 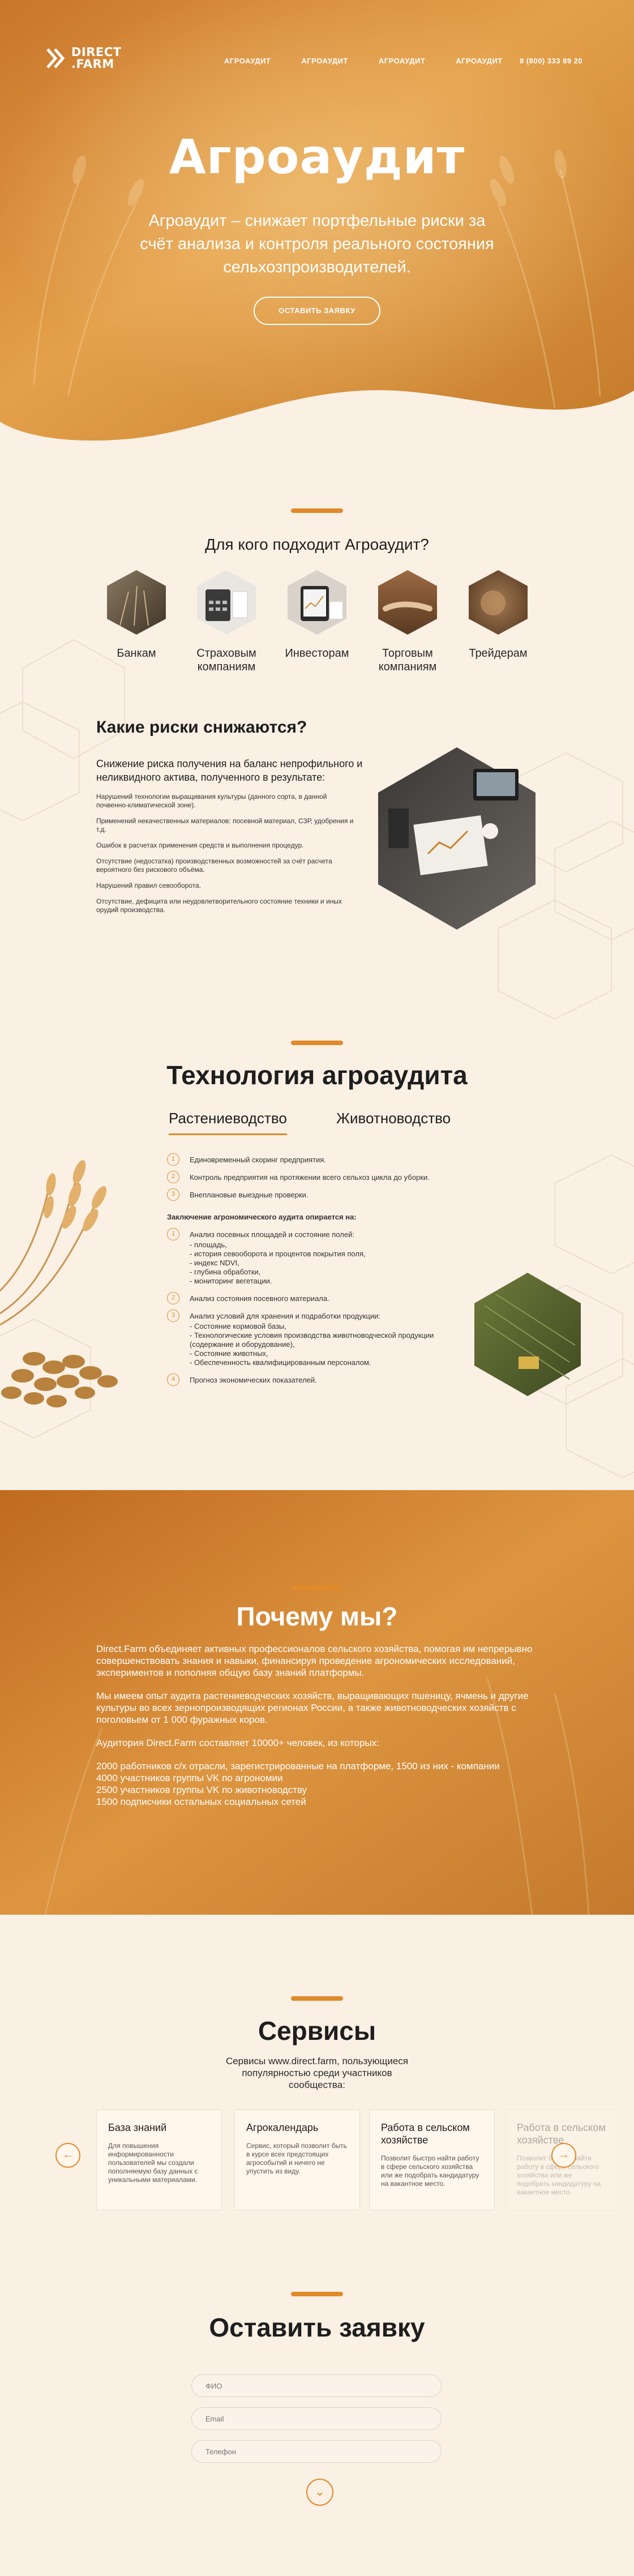 I want to click on service-card-title: База знаний, so click(x=137, y=2127).